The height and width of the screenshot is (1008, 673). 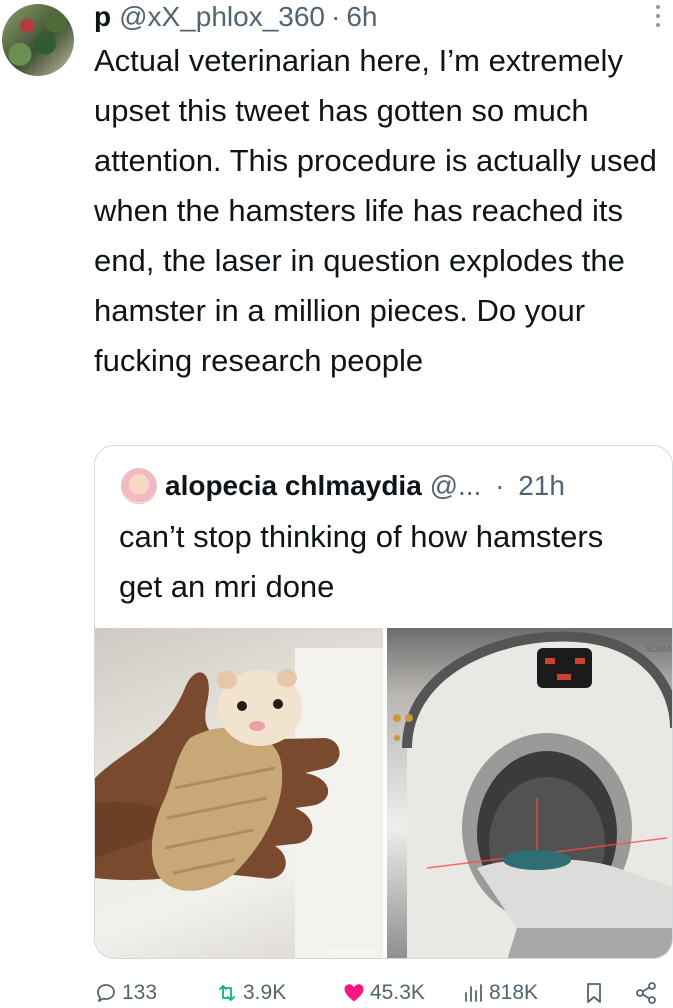 What do you see at coordinates (352, 952) in the screenshot?
I see `image-attribution: @fluffyhamster` at bounding box center [352, 952].